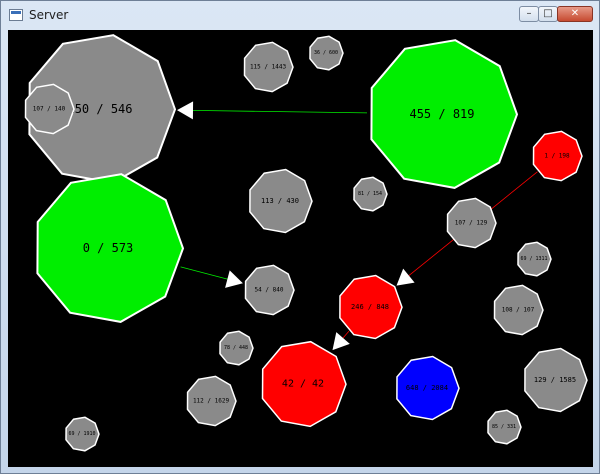 The height and width of the screenshot is (474, 600). I want to click on planet-node: 112 / 1629, so click(211, 401).